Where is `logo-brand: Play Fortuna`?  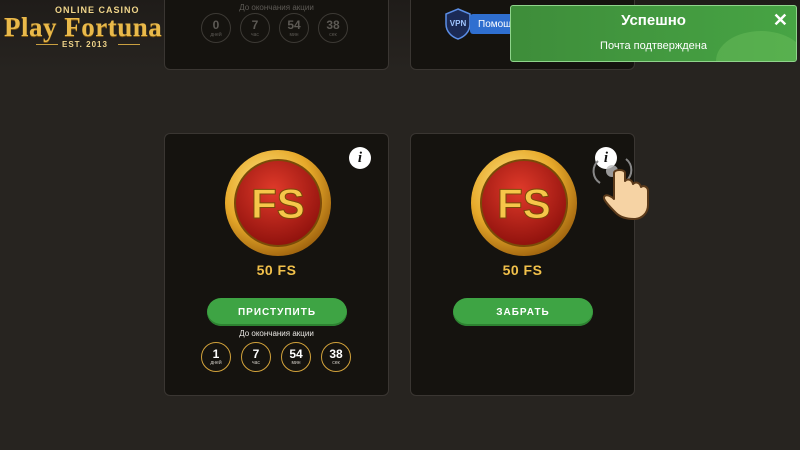
logo-brand: Play Fortuna is located at coordinates (83, 27).